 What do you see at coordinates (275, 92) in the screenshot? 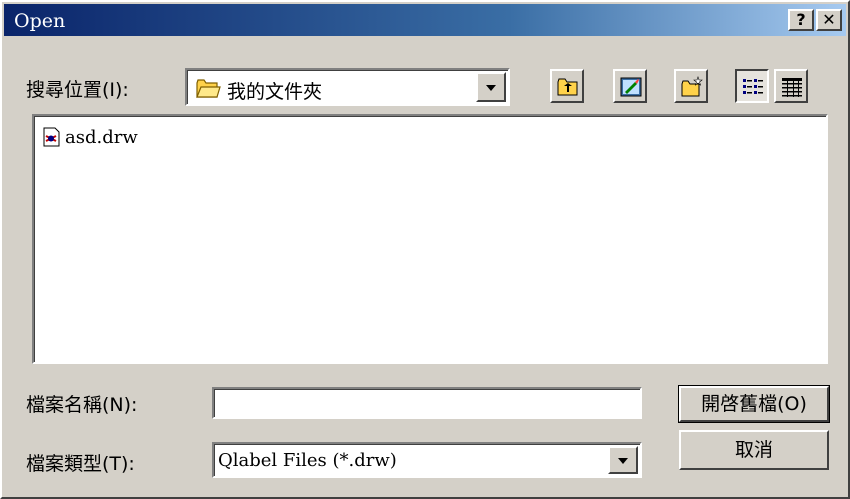
I see `look-in-value: 我的文件夾` at bounding box center [275, 92].